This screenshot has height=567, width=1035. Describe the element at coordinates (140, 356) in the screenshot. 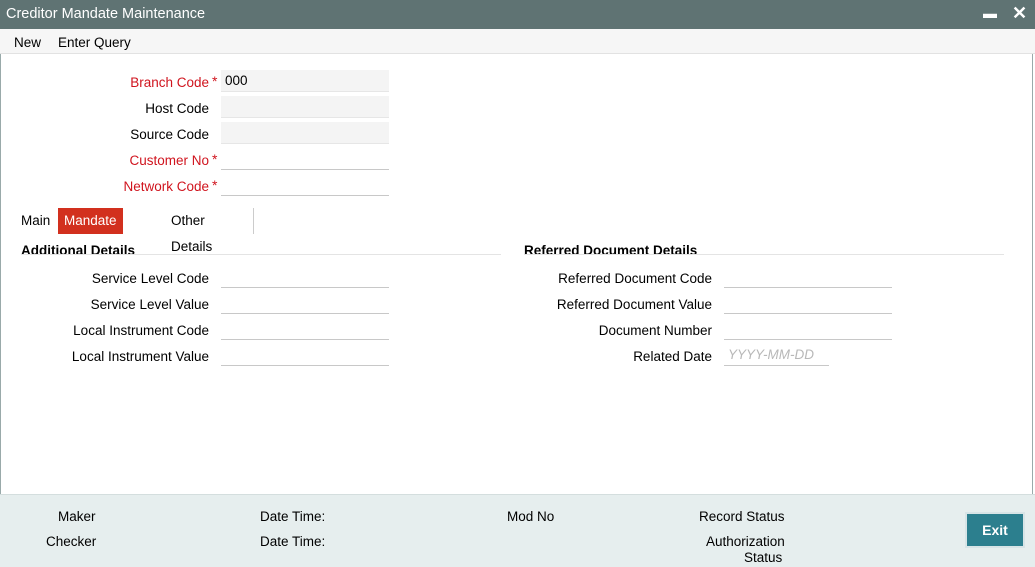

I see `local-instrument-value-label: Local Instrument Value` at that location.